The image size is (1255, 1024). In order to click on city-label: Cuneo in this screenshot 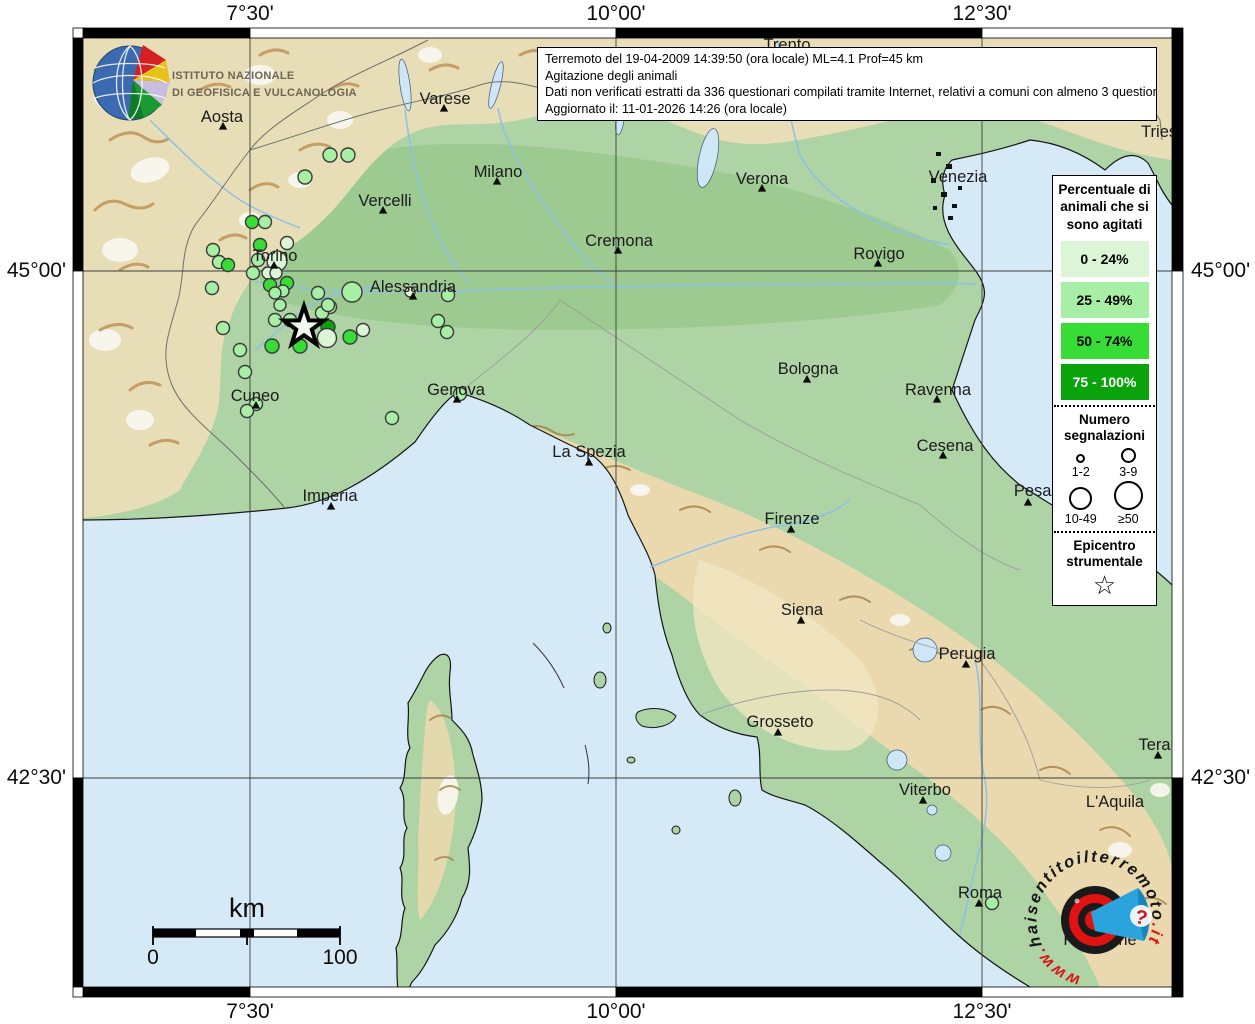, I will do `click(255, 396)`.